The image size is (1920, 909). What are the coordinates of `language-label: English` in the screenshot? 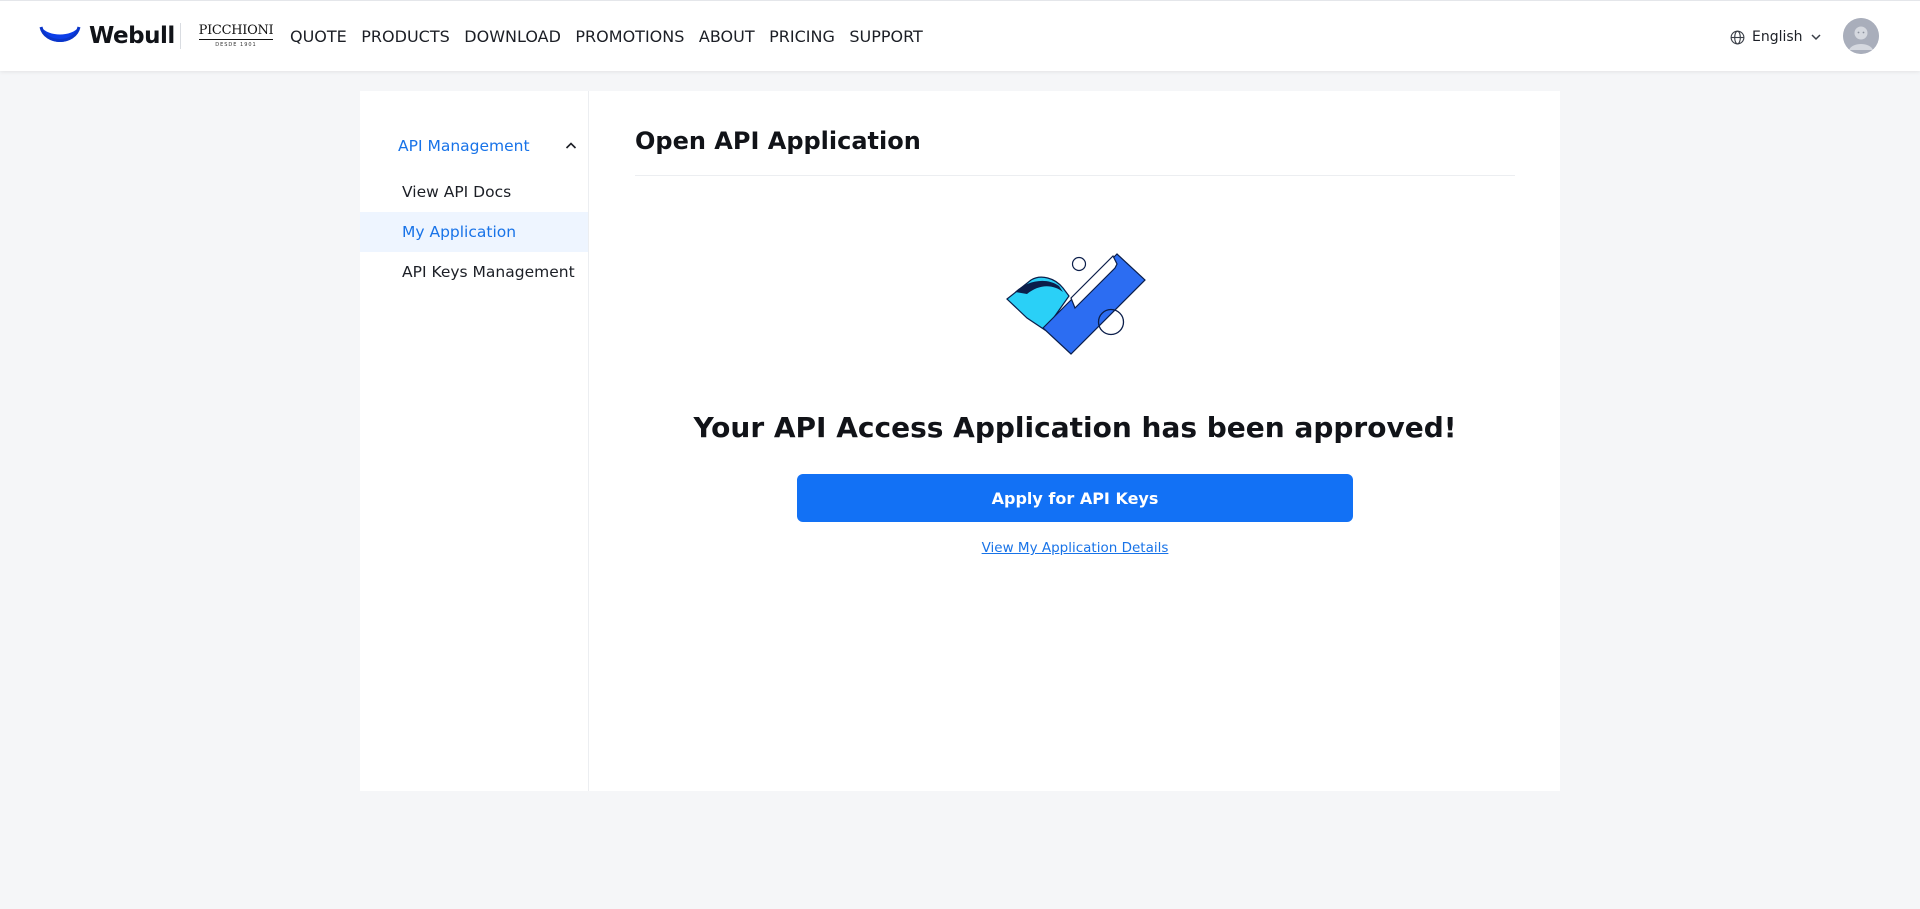 It's located at (1777, 37).